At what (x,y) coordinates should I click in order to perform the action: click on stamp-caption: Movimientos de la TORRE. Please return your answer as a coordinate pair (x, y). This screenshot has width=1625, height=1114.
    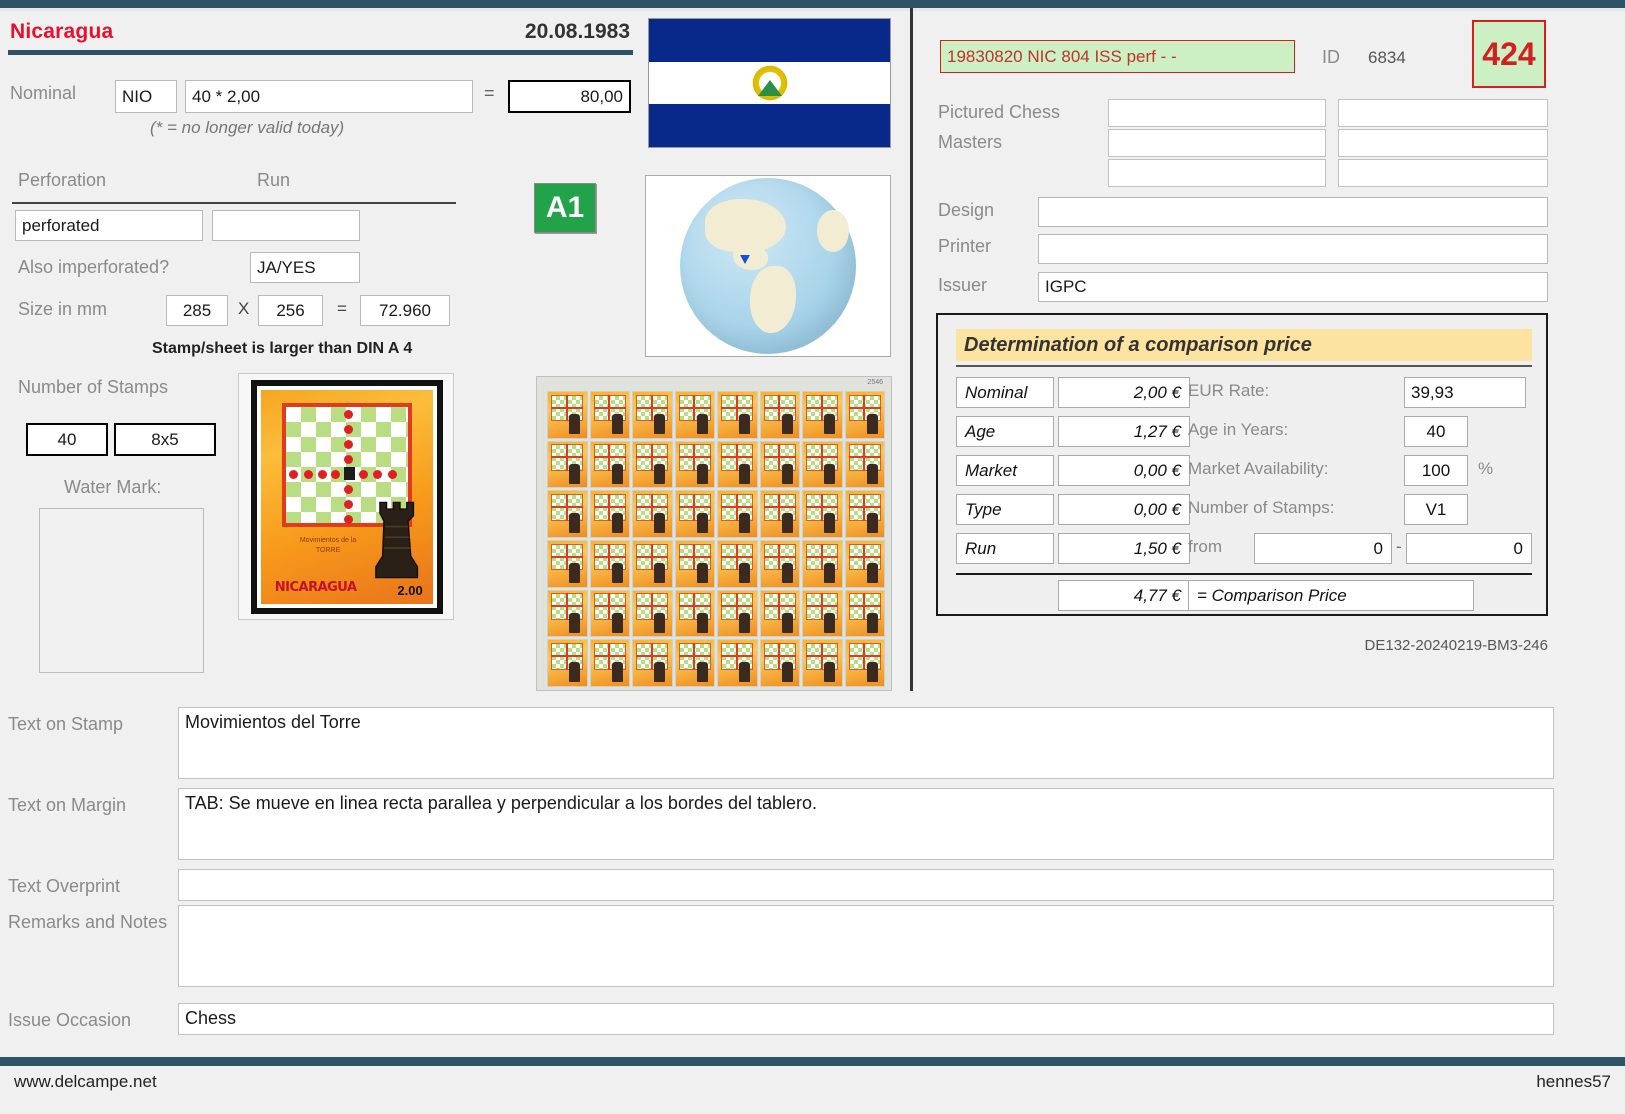
    Looking at the image, I should click on (328, 545).